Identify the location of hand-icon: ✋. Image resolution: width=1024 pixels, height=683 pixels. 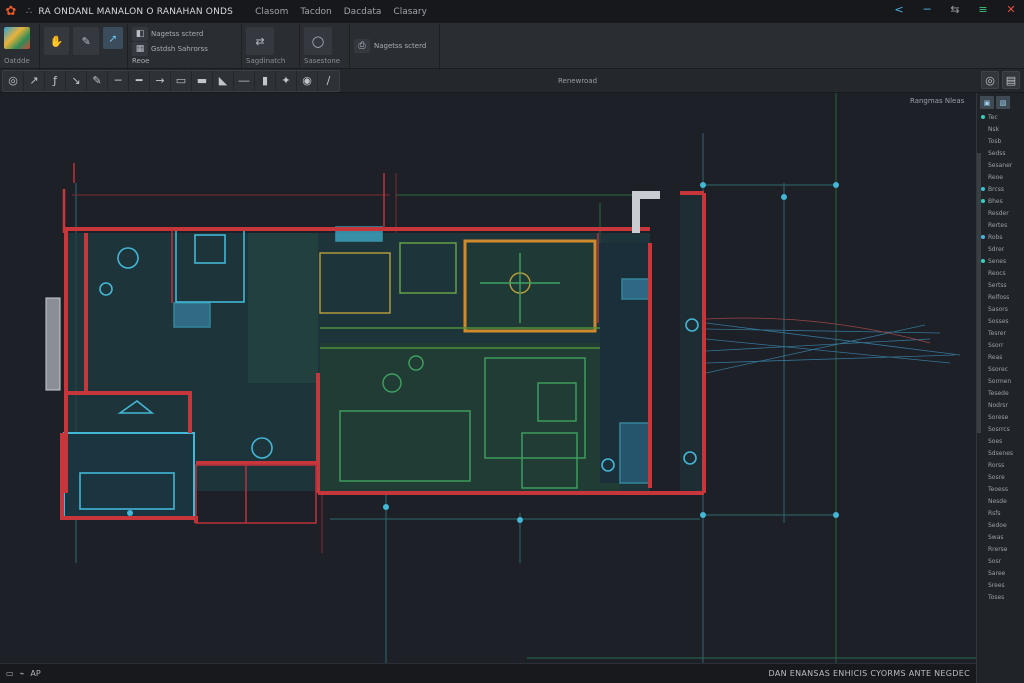
(57, 41).